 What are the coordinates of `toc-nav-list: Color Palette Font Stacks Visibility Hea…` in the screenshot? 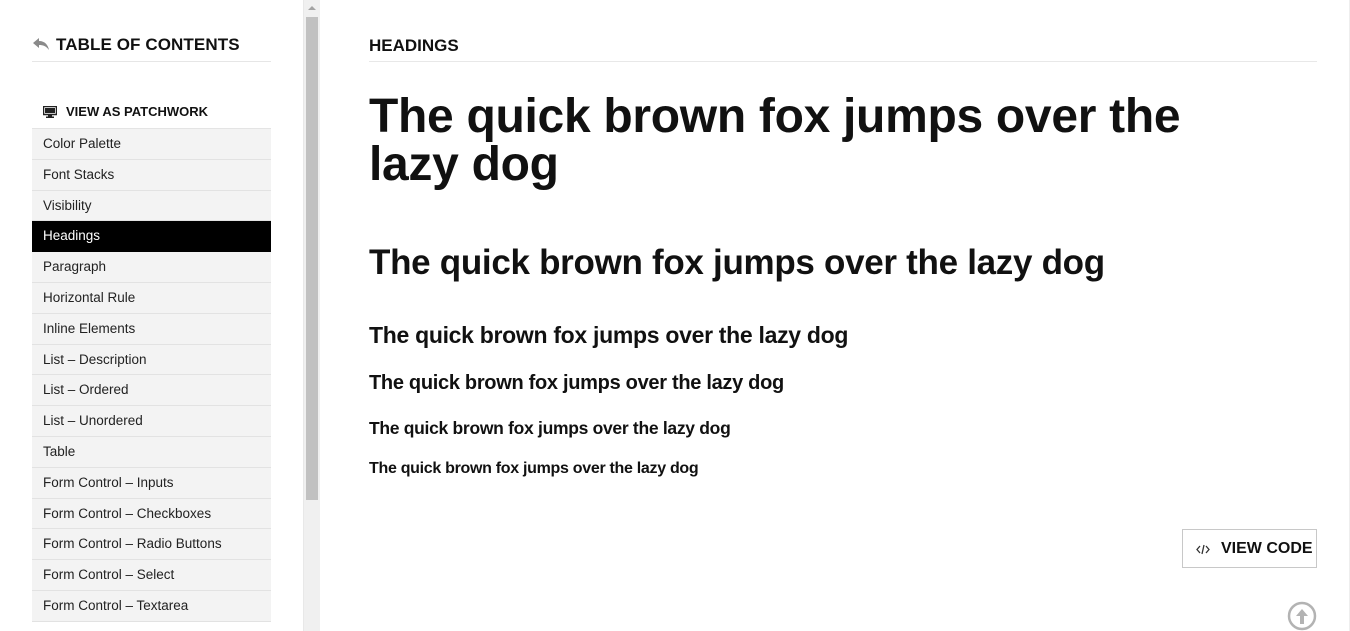 It's located at (151, 375).